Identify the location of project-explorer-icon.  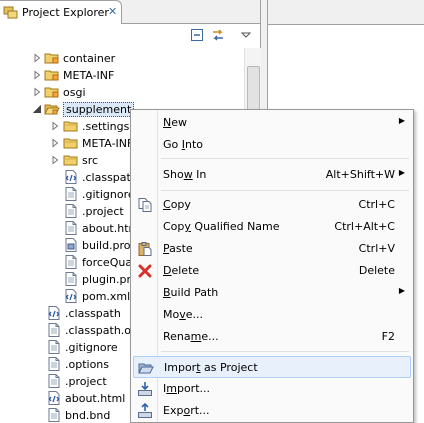
(10, 12).